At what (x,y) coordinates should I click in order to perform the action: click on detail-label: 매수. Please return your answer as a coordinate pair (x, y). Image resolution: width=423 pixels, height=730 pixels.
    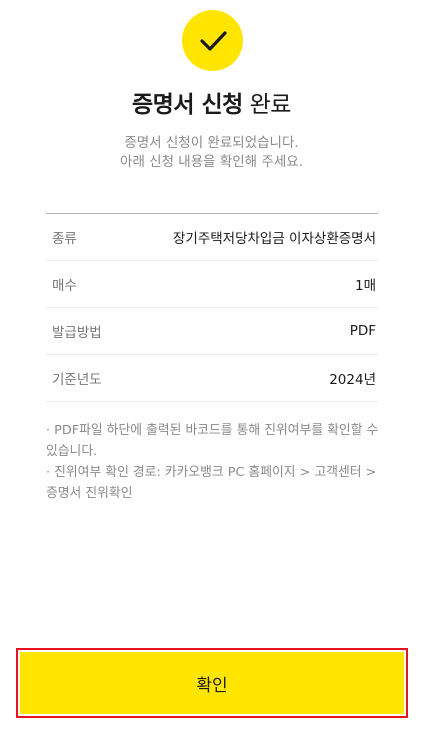
    Looking at the image, I should click on (64, 286).